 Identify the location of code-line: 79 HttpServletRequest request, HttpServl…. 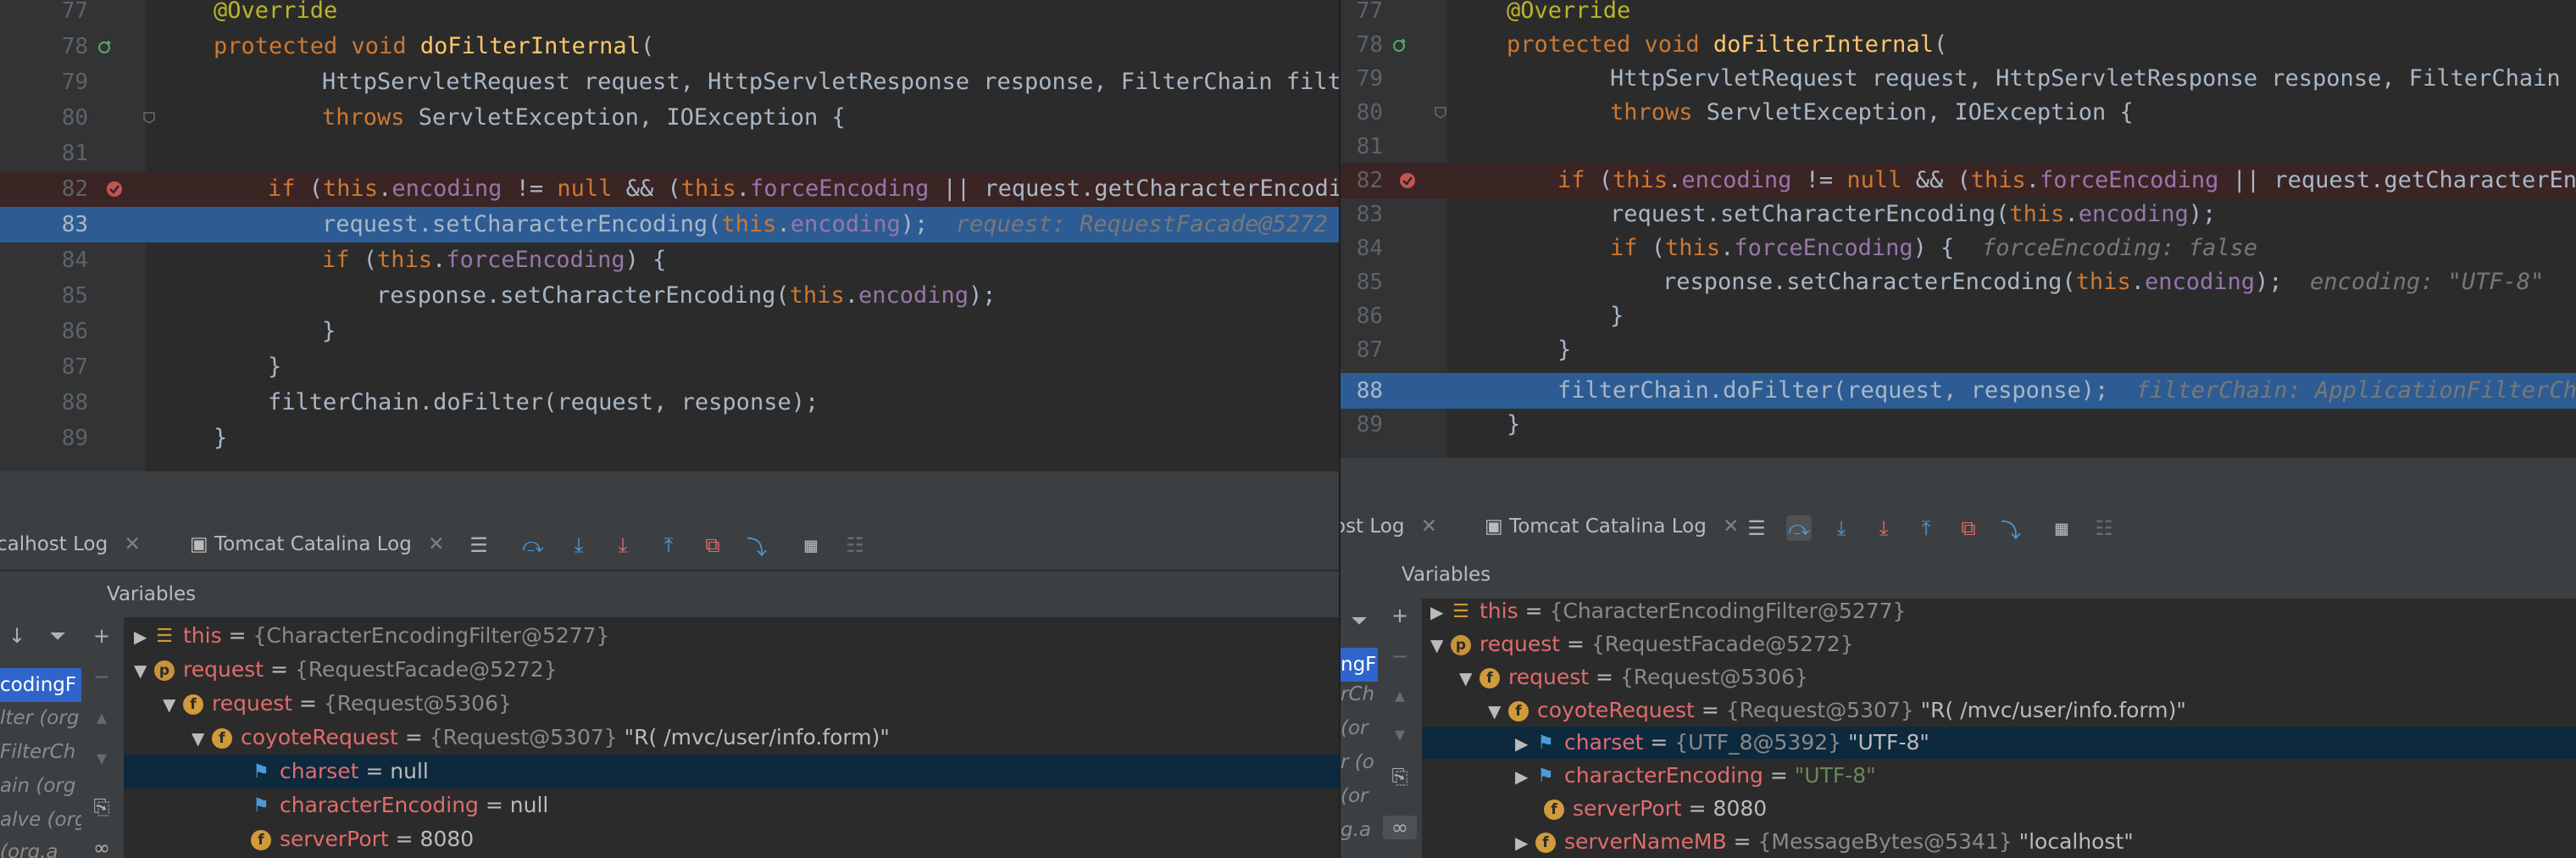
(669, 82).